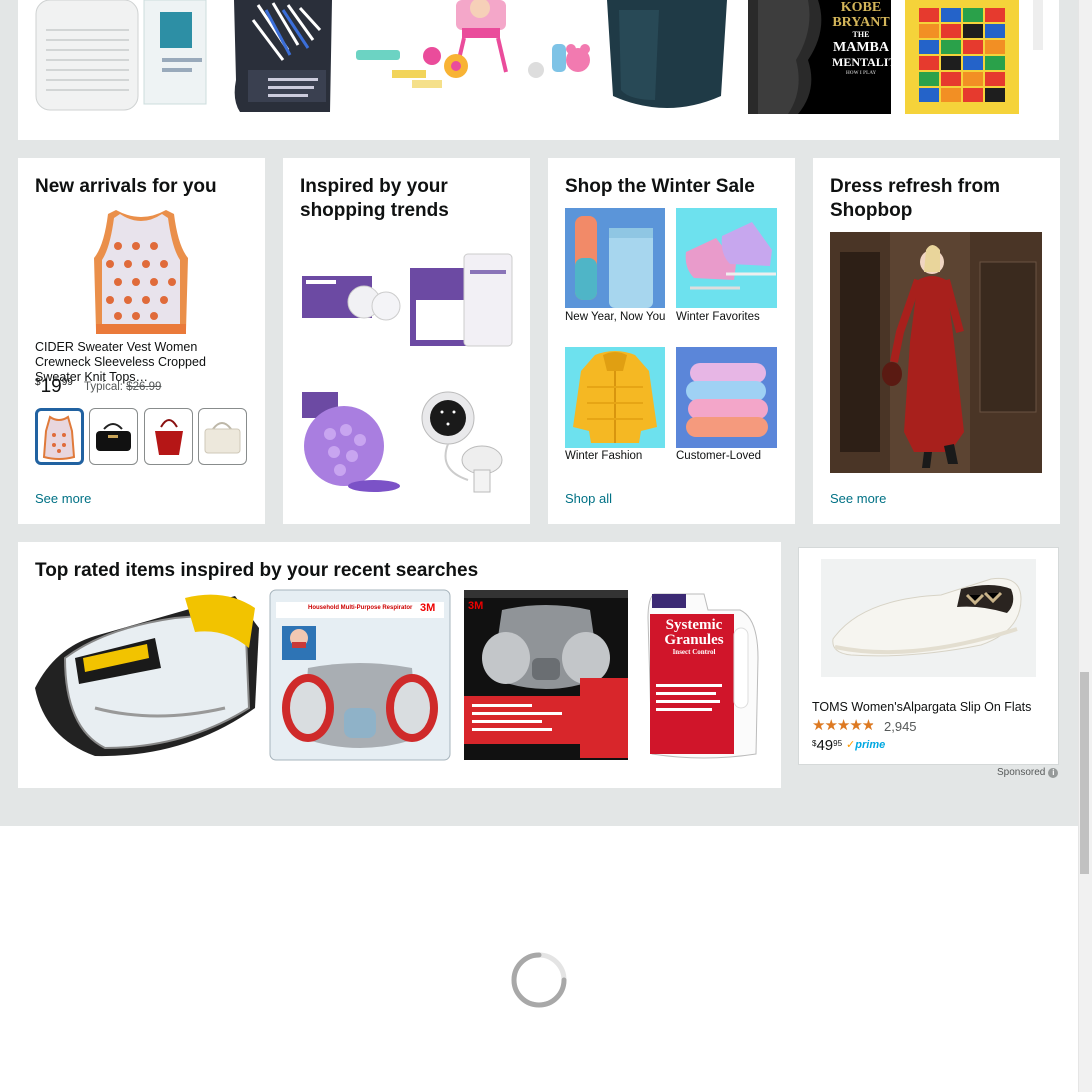  I want to click on prime-label: prime, so click(870, 745).